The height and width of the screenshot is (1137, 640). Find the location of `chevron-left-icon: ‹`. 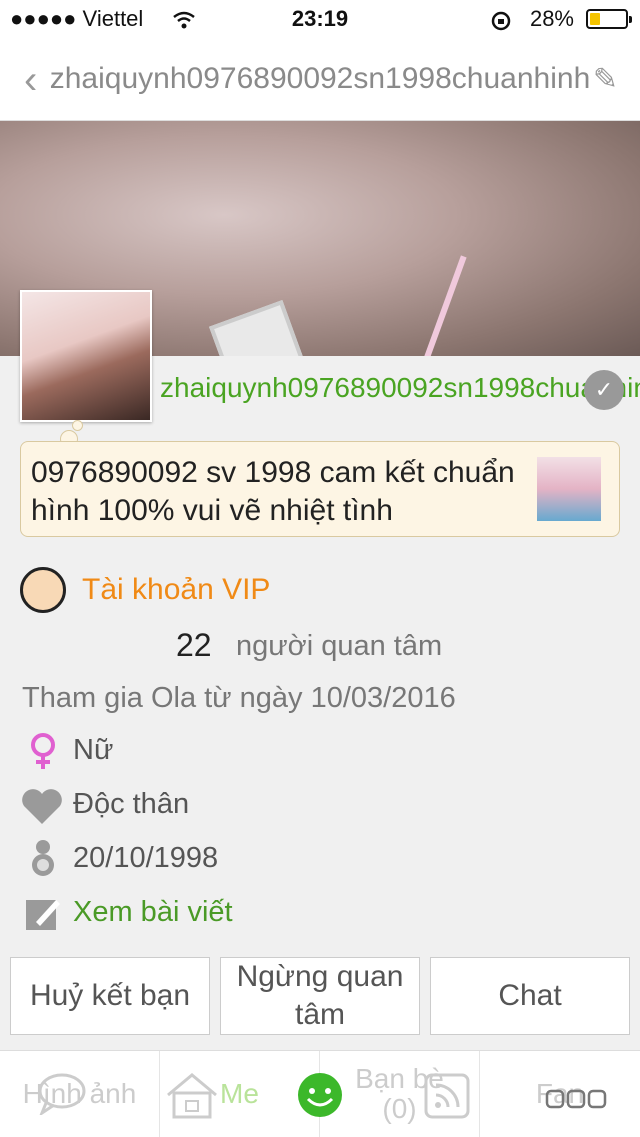

chevron-left-icon: ‹ is located at coordinates (31, 80).